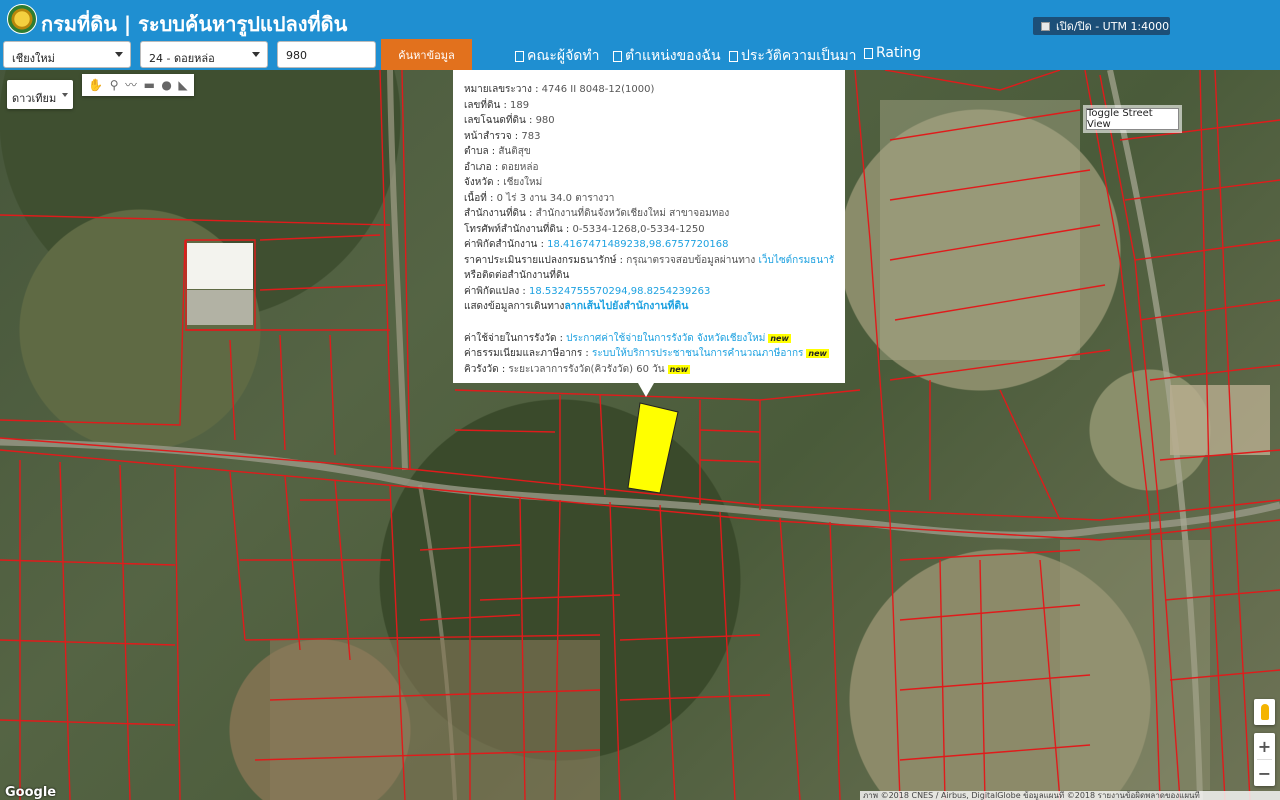 The width and height of the screenshot is (1280, 800). What do you see at coordinates (637, 244) in the screenshot?
I see `office-coordinate-link: 18.4167471489238,98.6757720168` at bounding box center [637, 244].